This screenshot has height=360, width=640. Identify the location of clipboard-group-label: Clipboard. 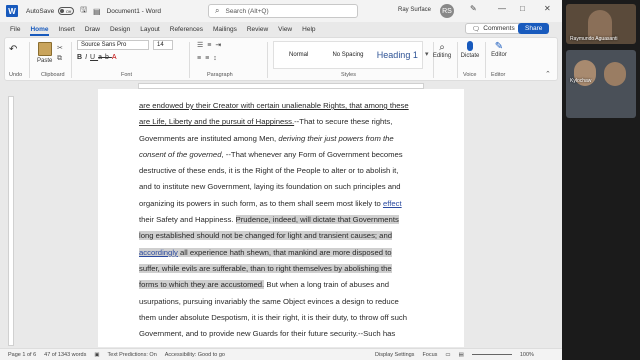
(53, 75).